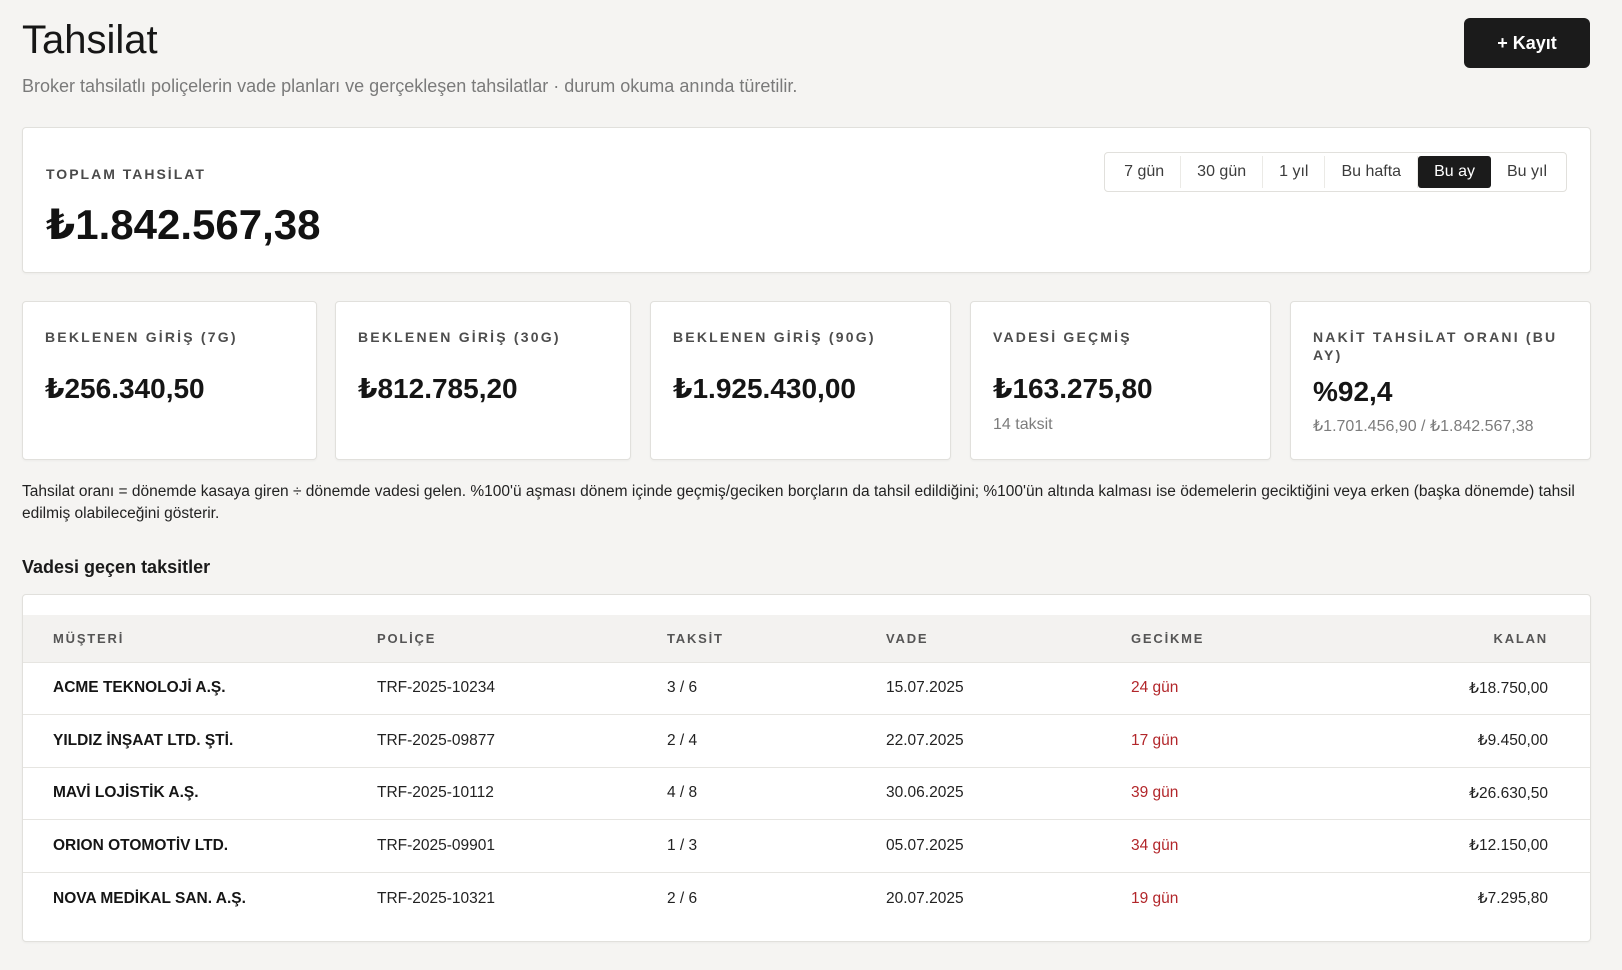 This screenshot has width=1622, height=970. I want to click on metric-card-expected-7d: BEKLENEN GİRİŞ (7G) ₺256.340,50, so click(169, 380).